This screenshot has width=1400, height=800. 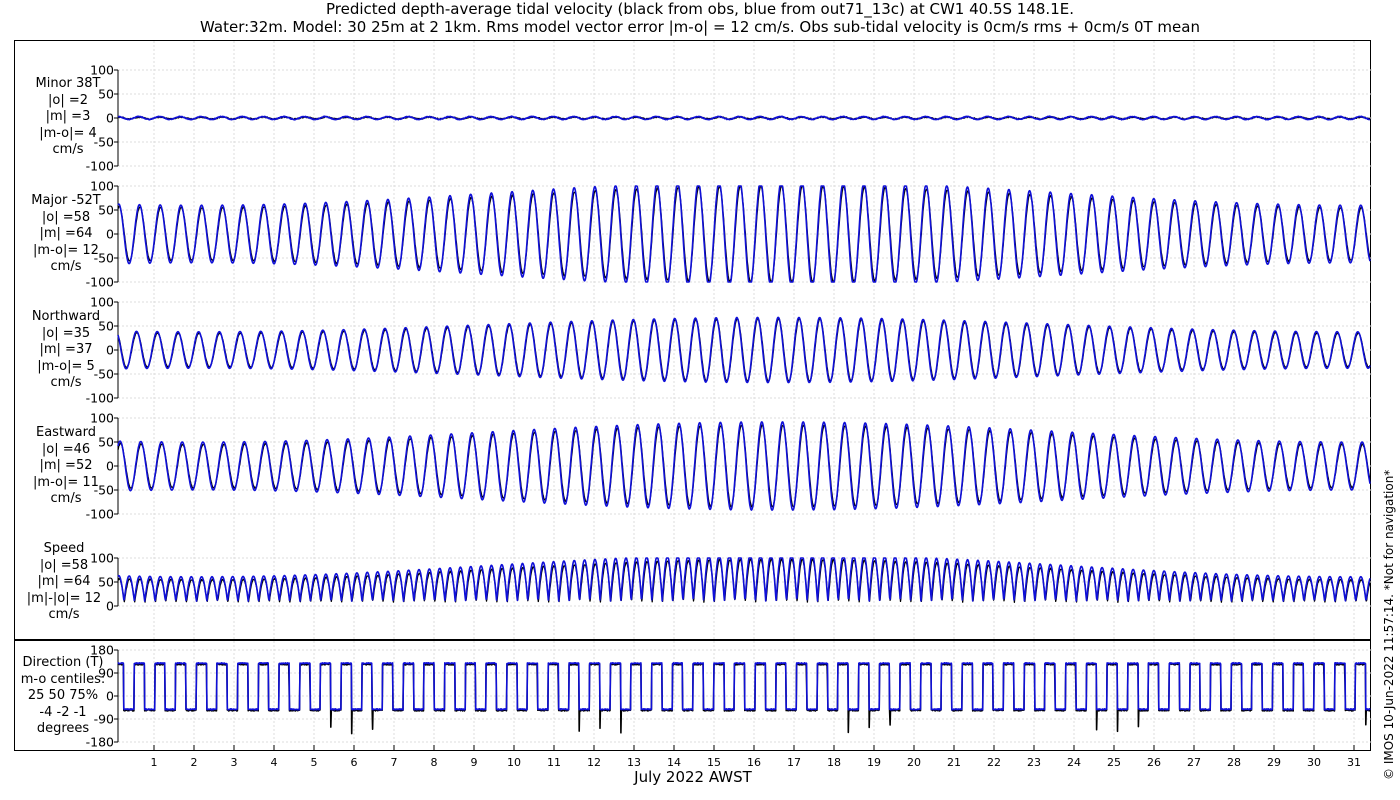 I want to click on minor-label-obs: |o| =2, so click(x=67, y=100).